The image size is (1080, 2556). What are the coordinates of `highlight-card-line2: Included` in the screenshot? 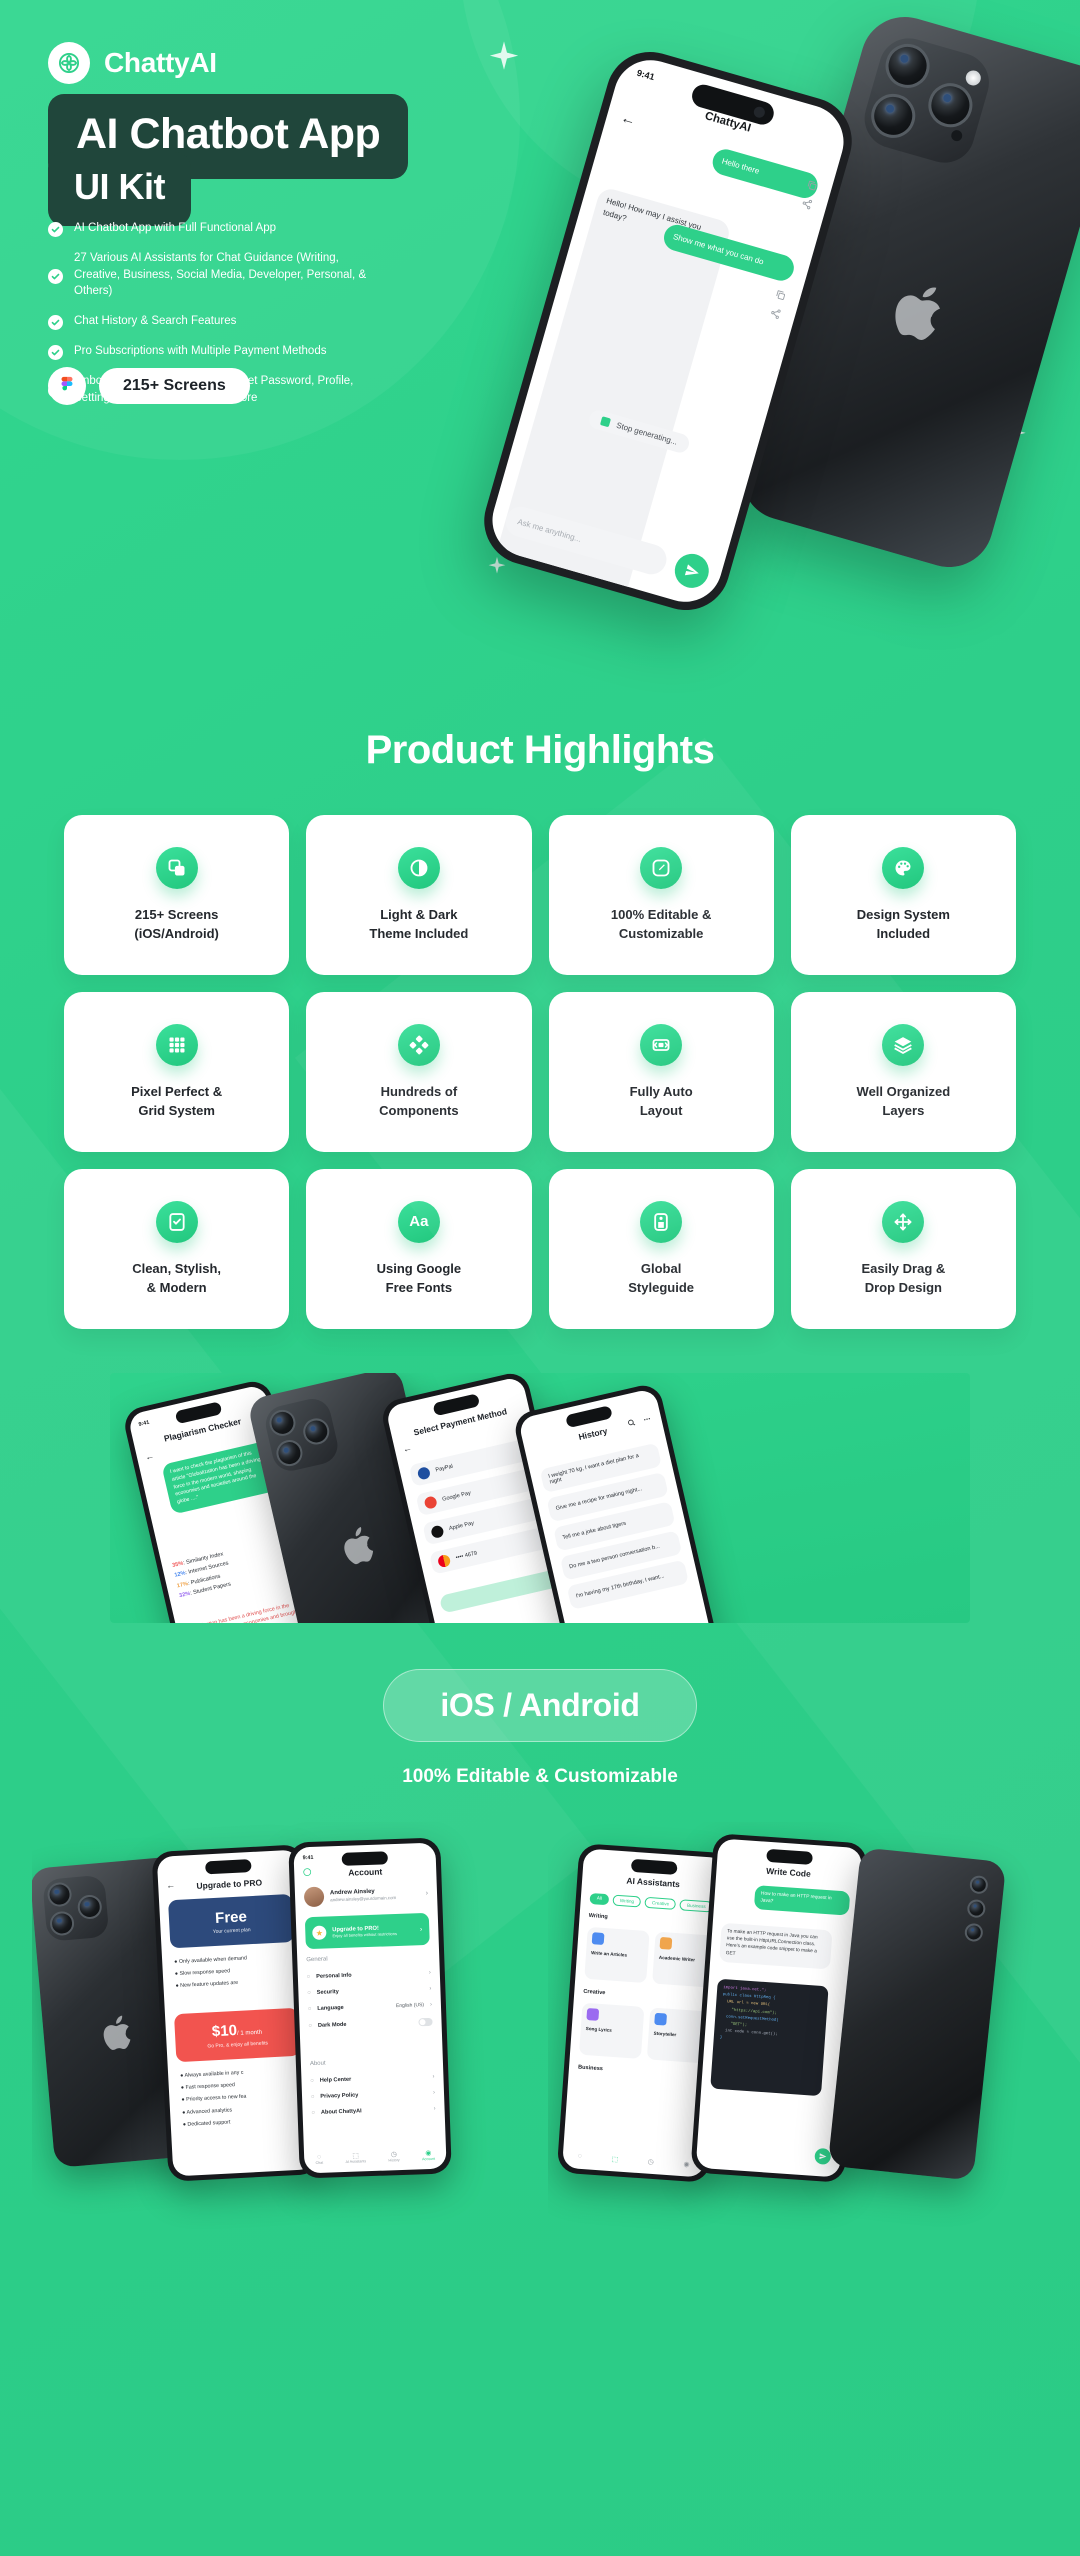 It's located at (903, 933).